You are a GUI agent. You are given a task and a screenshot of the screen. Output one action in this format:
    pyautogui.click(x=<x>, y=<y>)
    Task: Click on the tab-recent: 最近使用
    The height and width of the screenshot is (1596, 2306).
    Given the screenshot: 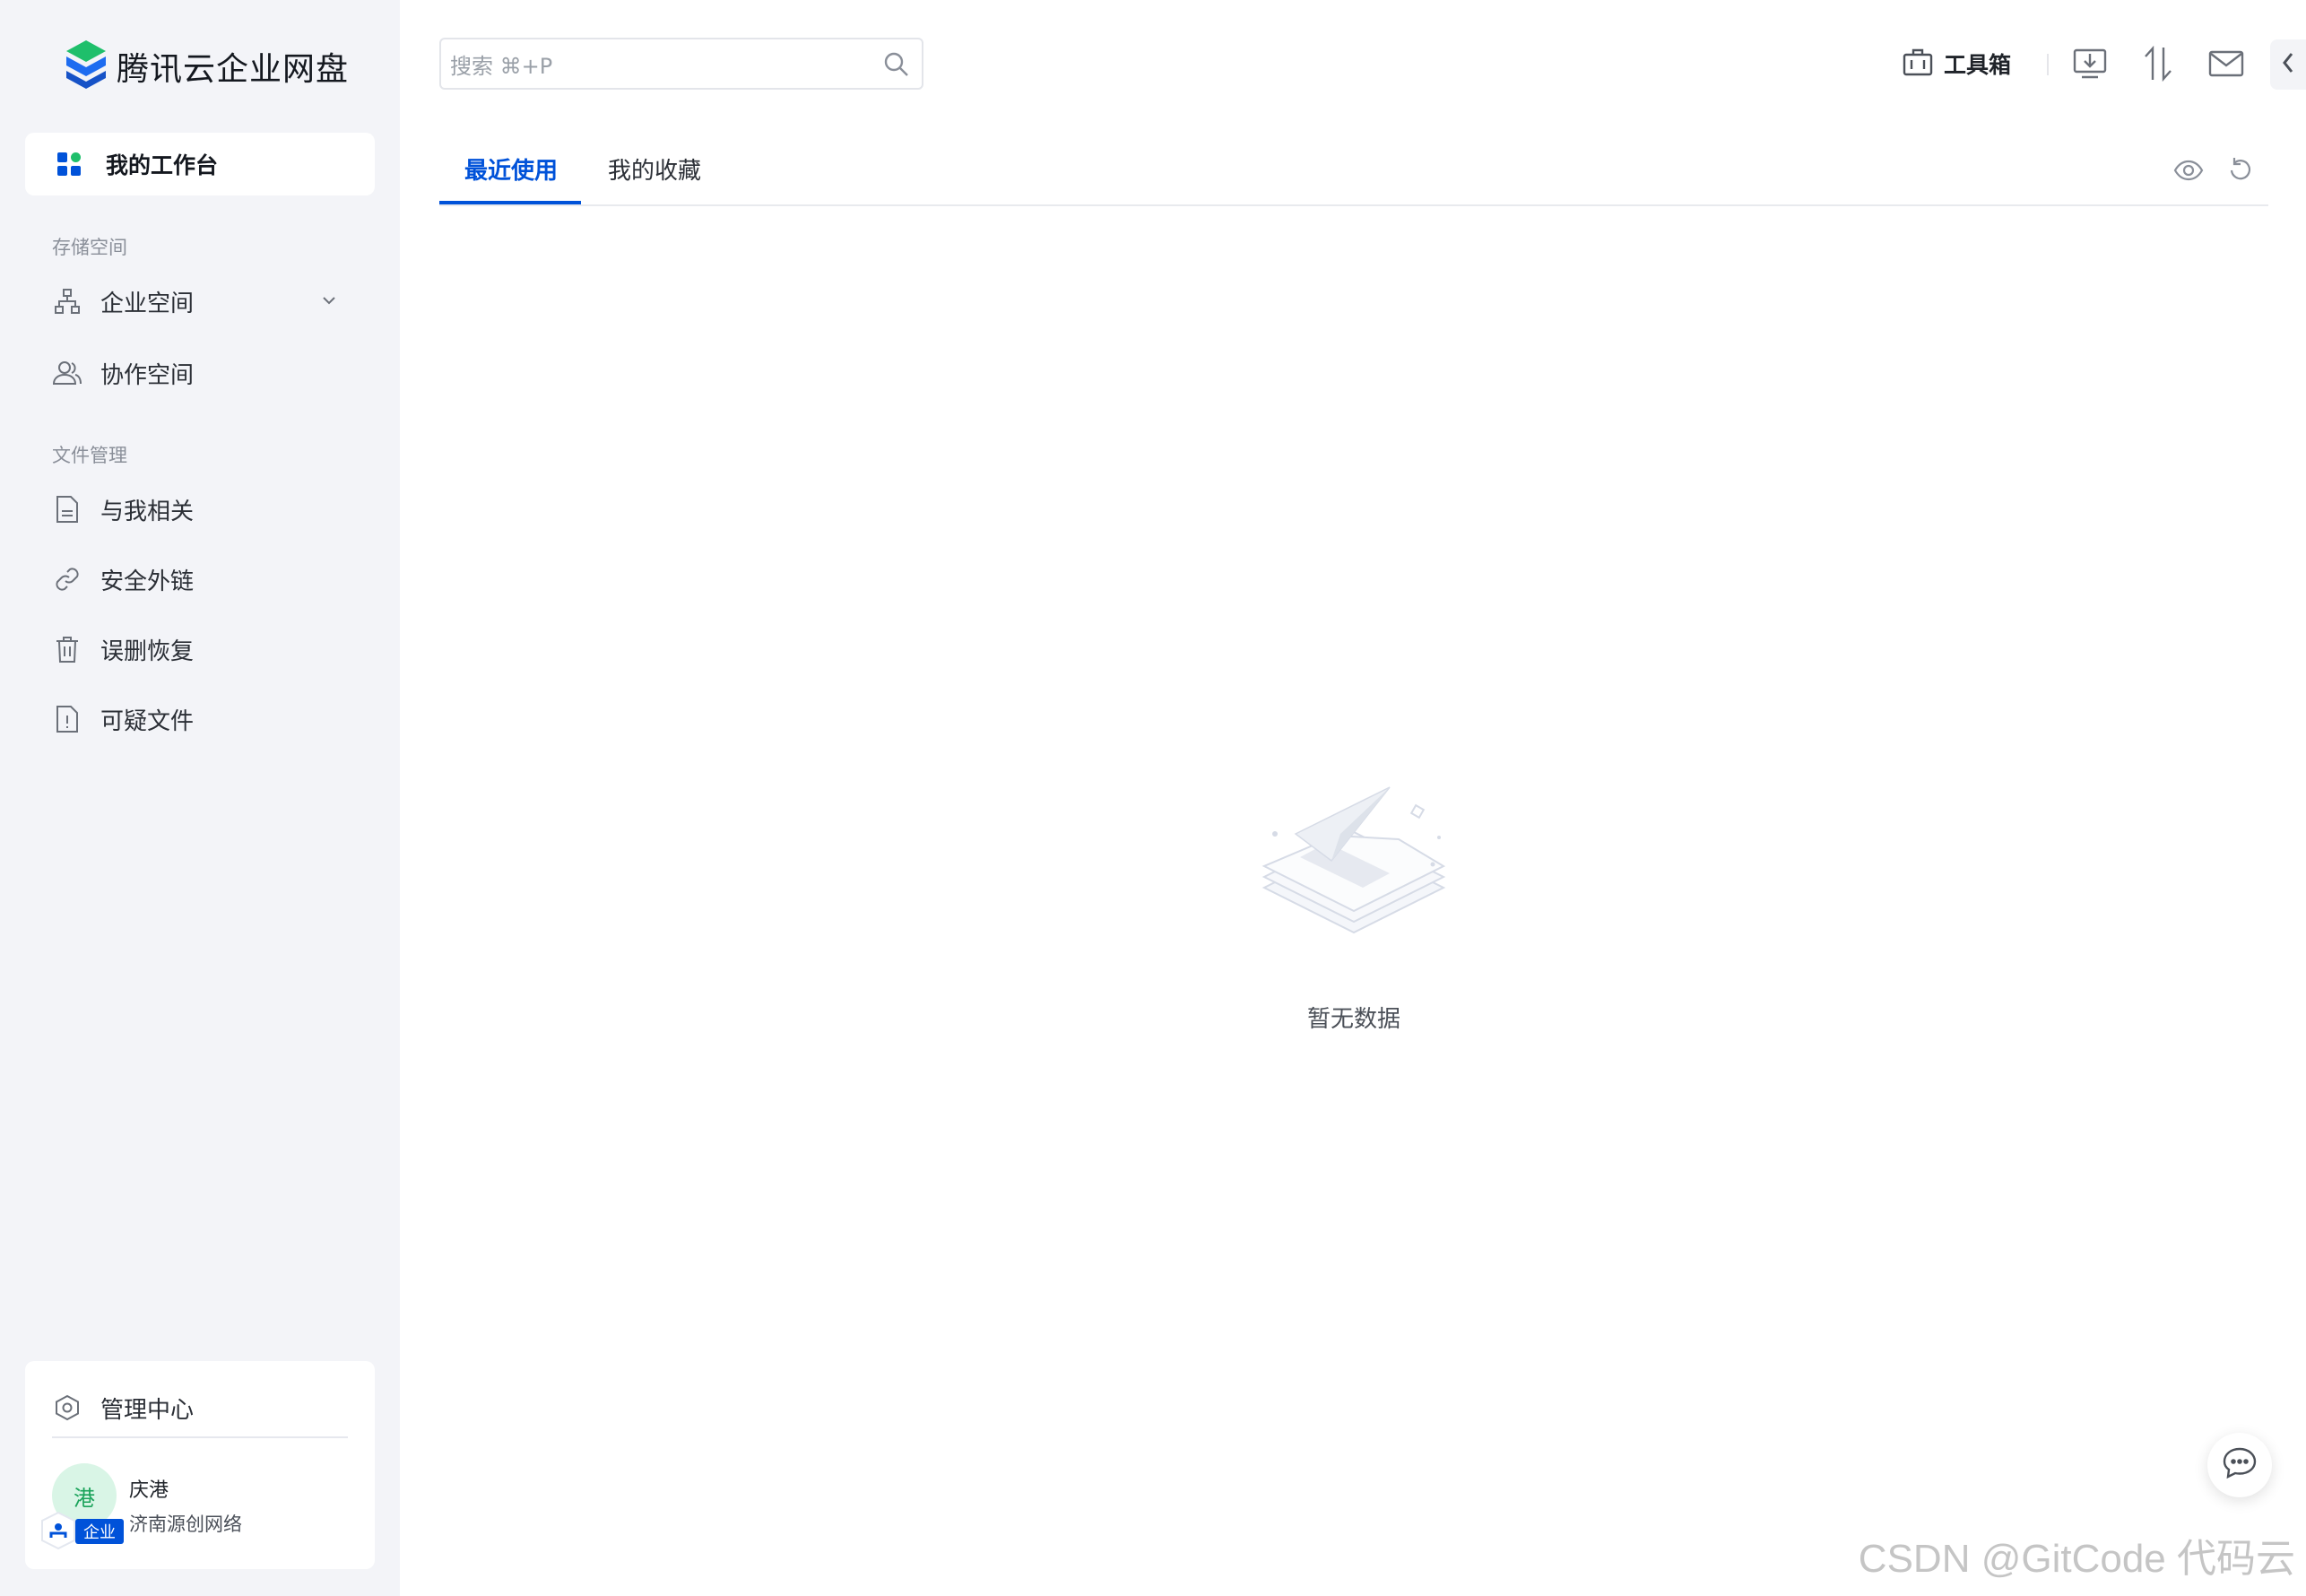 What is the action you would take?
    pyautogui.click(x=511, y=169)
    